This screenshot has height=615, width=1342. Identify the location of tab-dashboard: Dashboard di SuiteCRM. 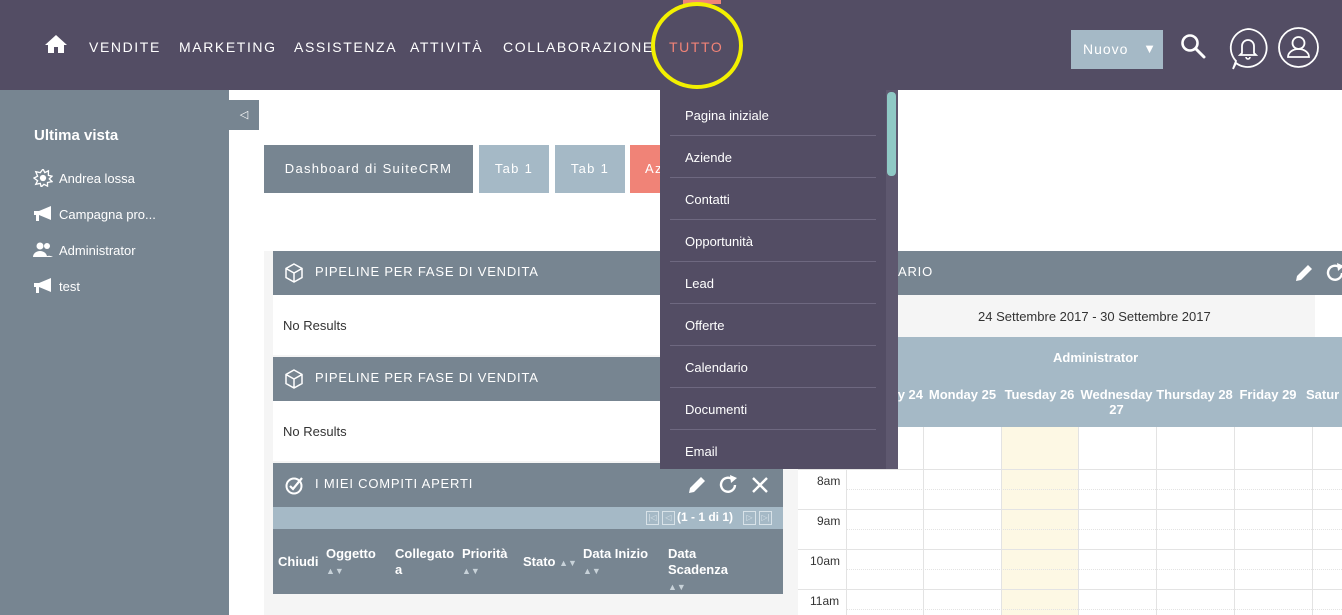
(368, 169).